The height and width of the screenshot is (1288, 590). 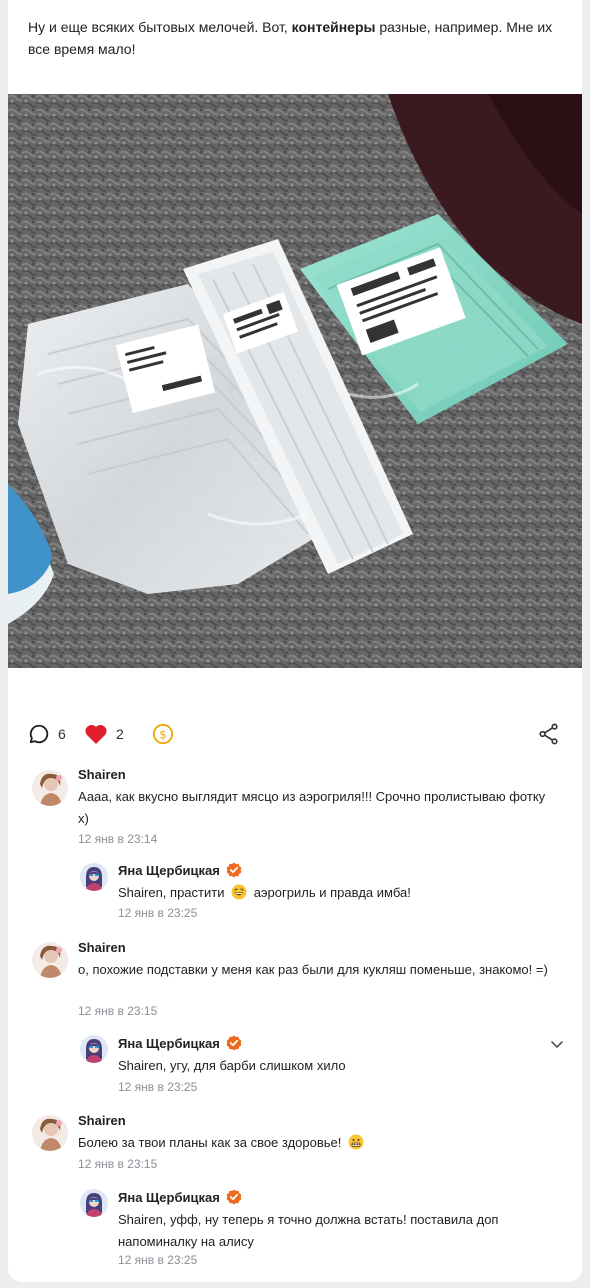 What do you see at coordinates (96, 734) in the screenshot?
I see `heart-icon` at bounding box center [96, 734].